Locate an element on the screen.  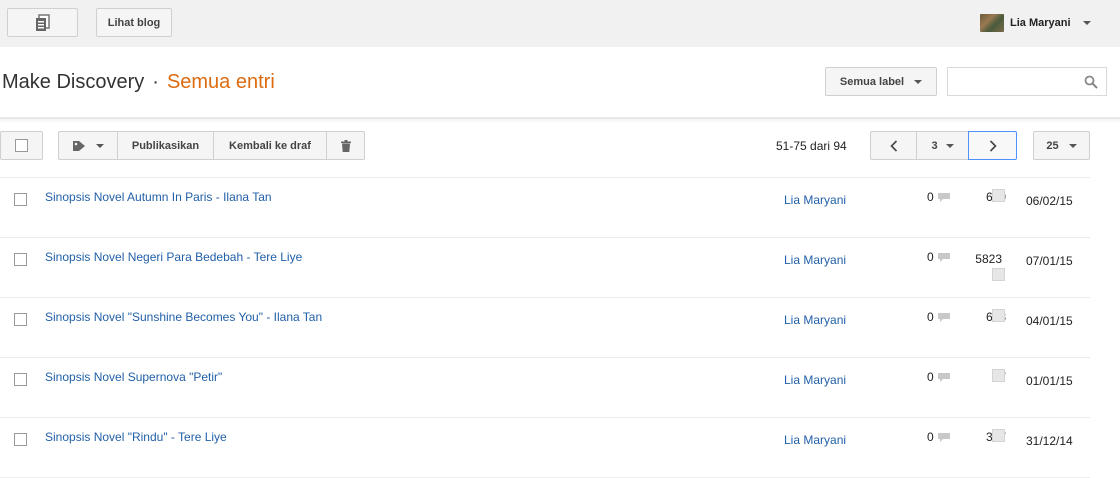
posts-menu-button is located at coordinates (42, 22).